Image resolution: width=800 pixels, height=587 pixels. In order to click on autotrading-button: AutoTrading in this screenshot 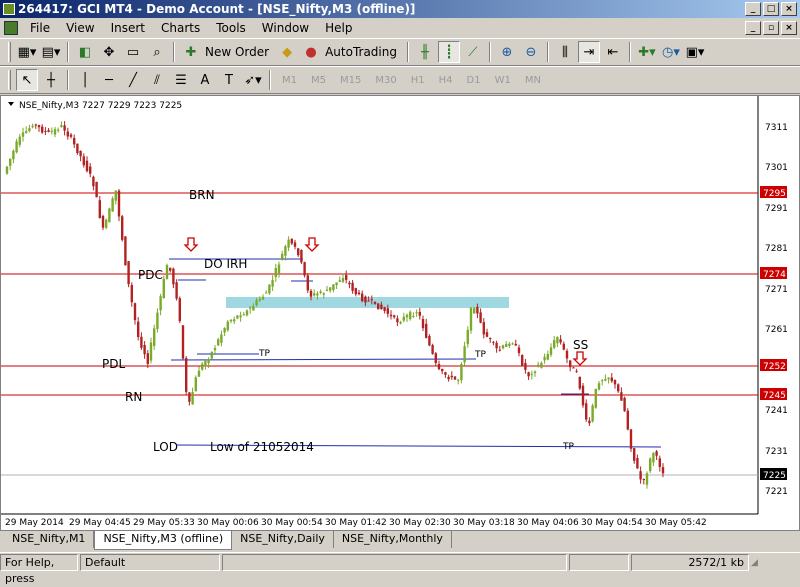, I will do `click(361, 52)`.